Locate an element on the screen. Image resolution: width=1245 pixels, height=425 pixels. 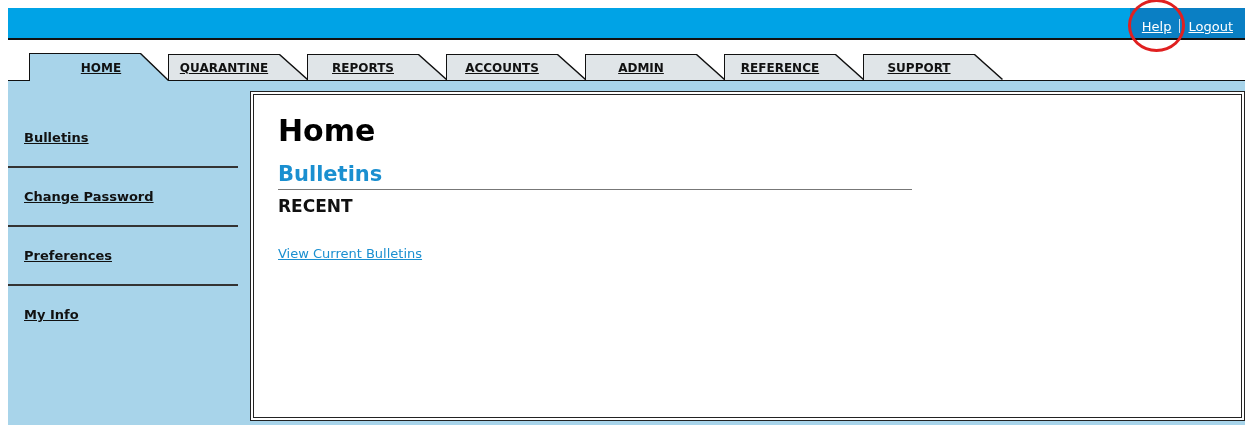
header-link: Help is located at coordinates (1156, 26).